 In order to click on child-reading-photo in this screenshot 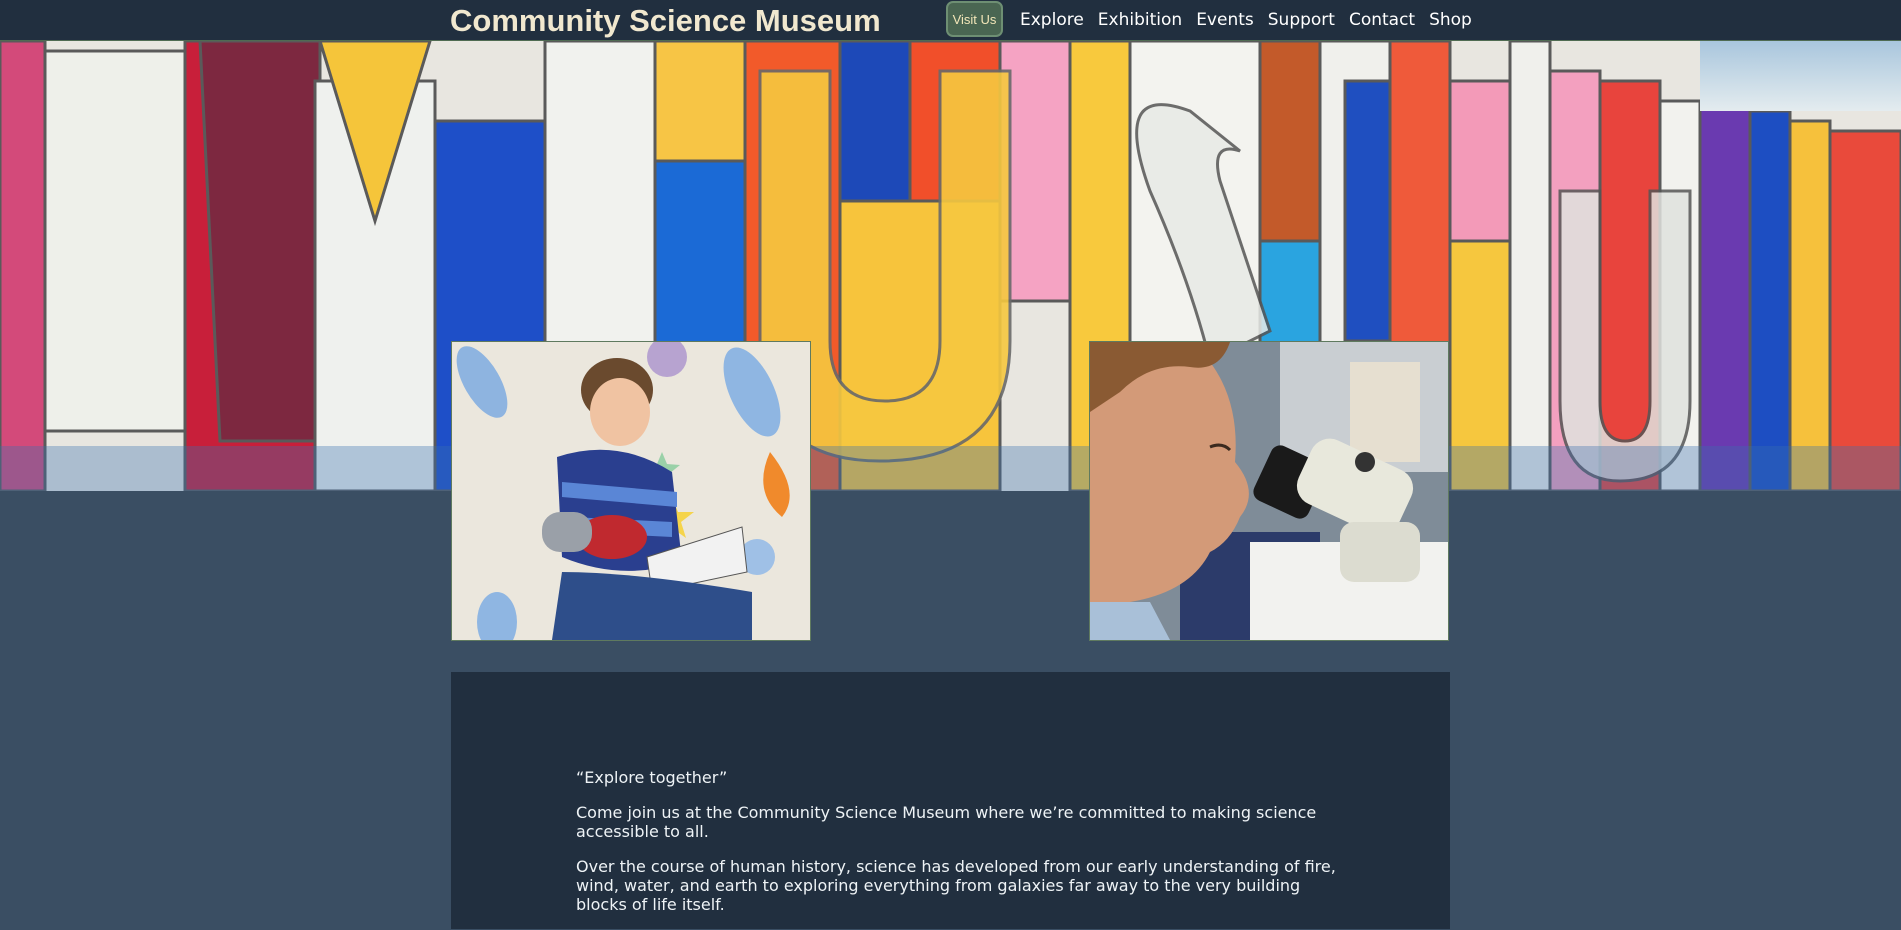, I will do `click(631, 491)`.